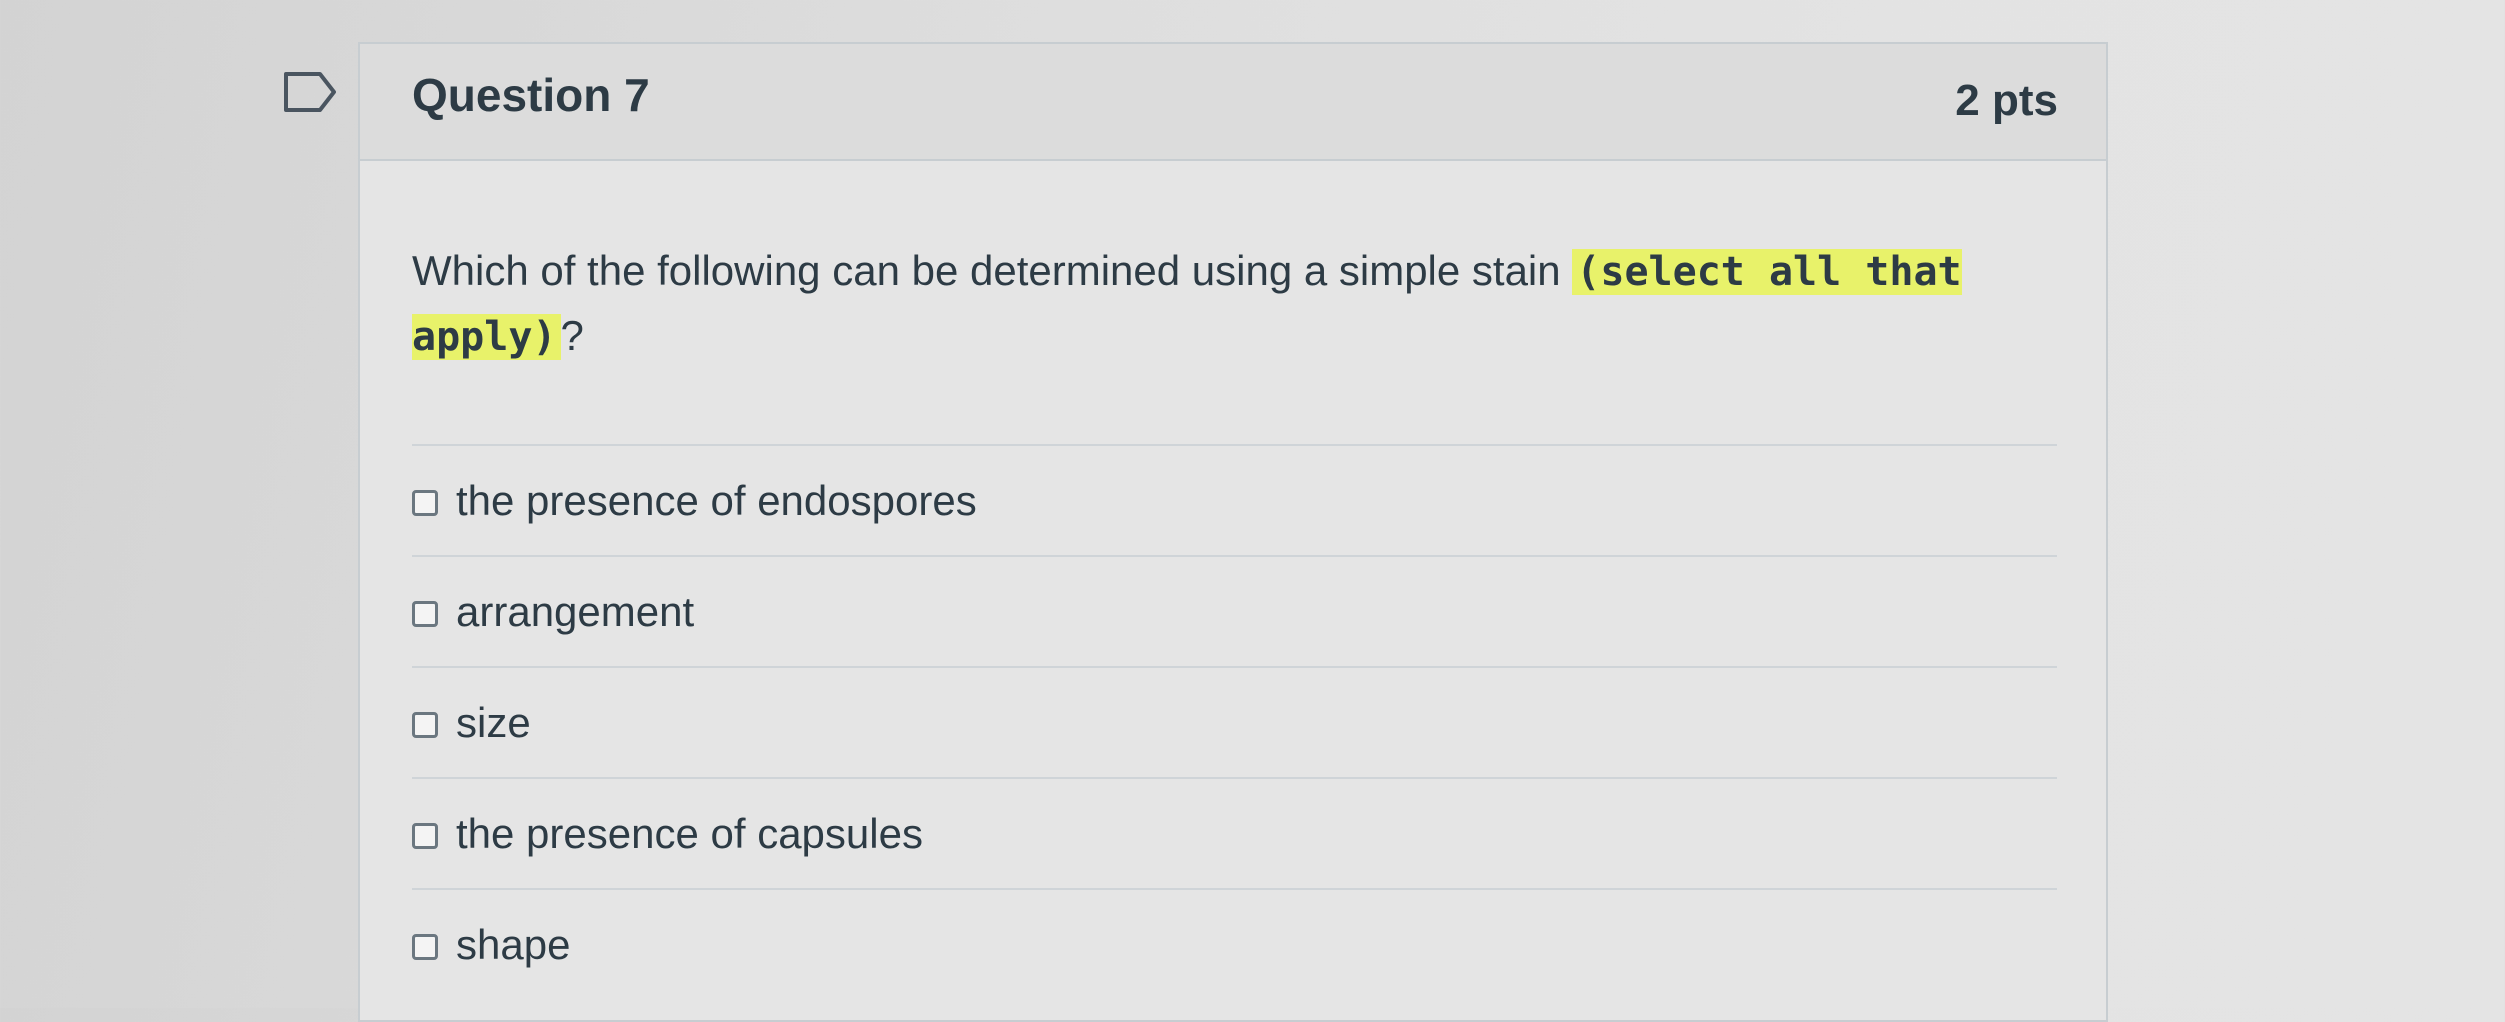 This screenshot has width=2505, height=1022. What do you see at coordinates (1234, 943) in the screenshot?
I see `answer-option: shape` at bounding box center [1234, 943].